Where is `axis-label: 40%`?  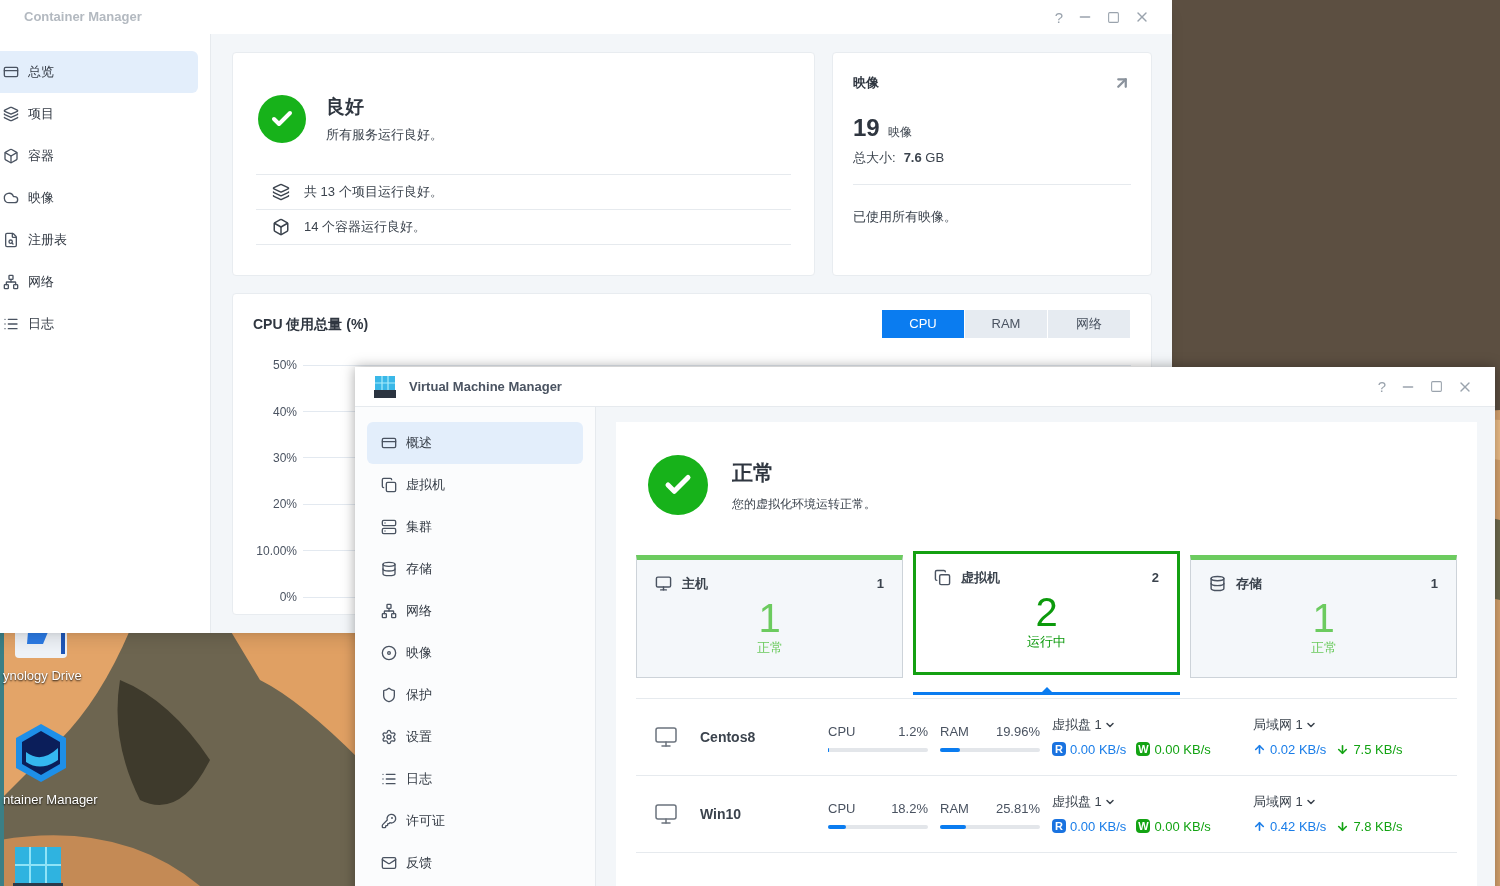 axis-label: 40% is located at coordinates (284, 412).